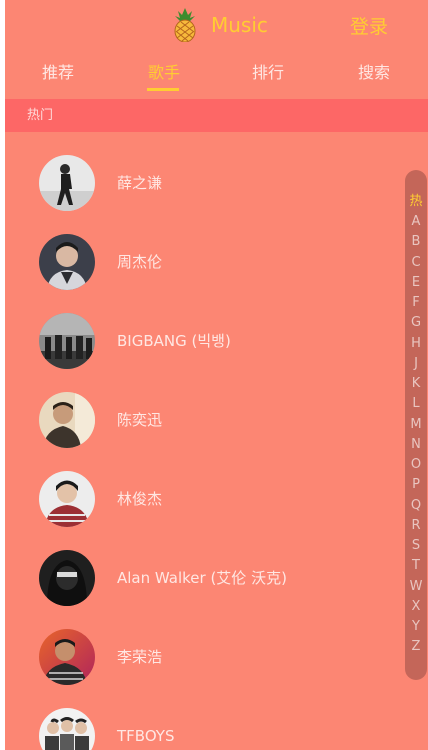  What do you see at coordinates (416, 627) in the screenshot?
I see `shortcut-item: Y` at bounding box center [416, 627].